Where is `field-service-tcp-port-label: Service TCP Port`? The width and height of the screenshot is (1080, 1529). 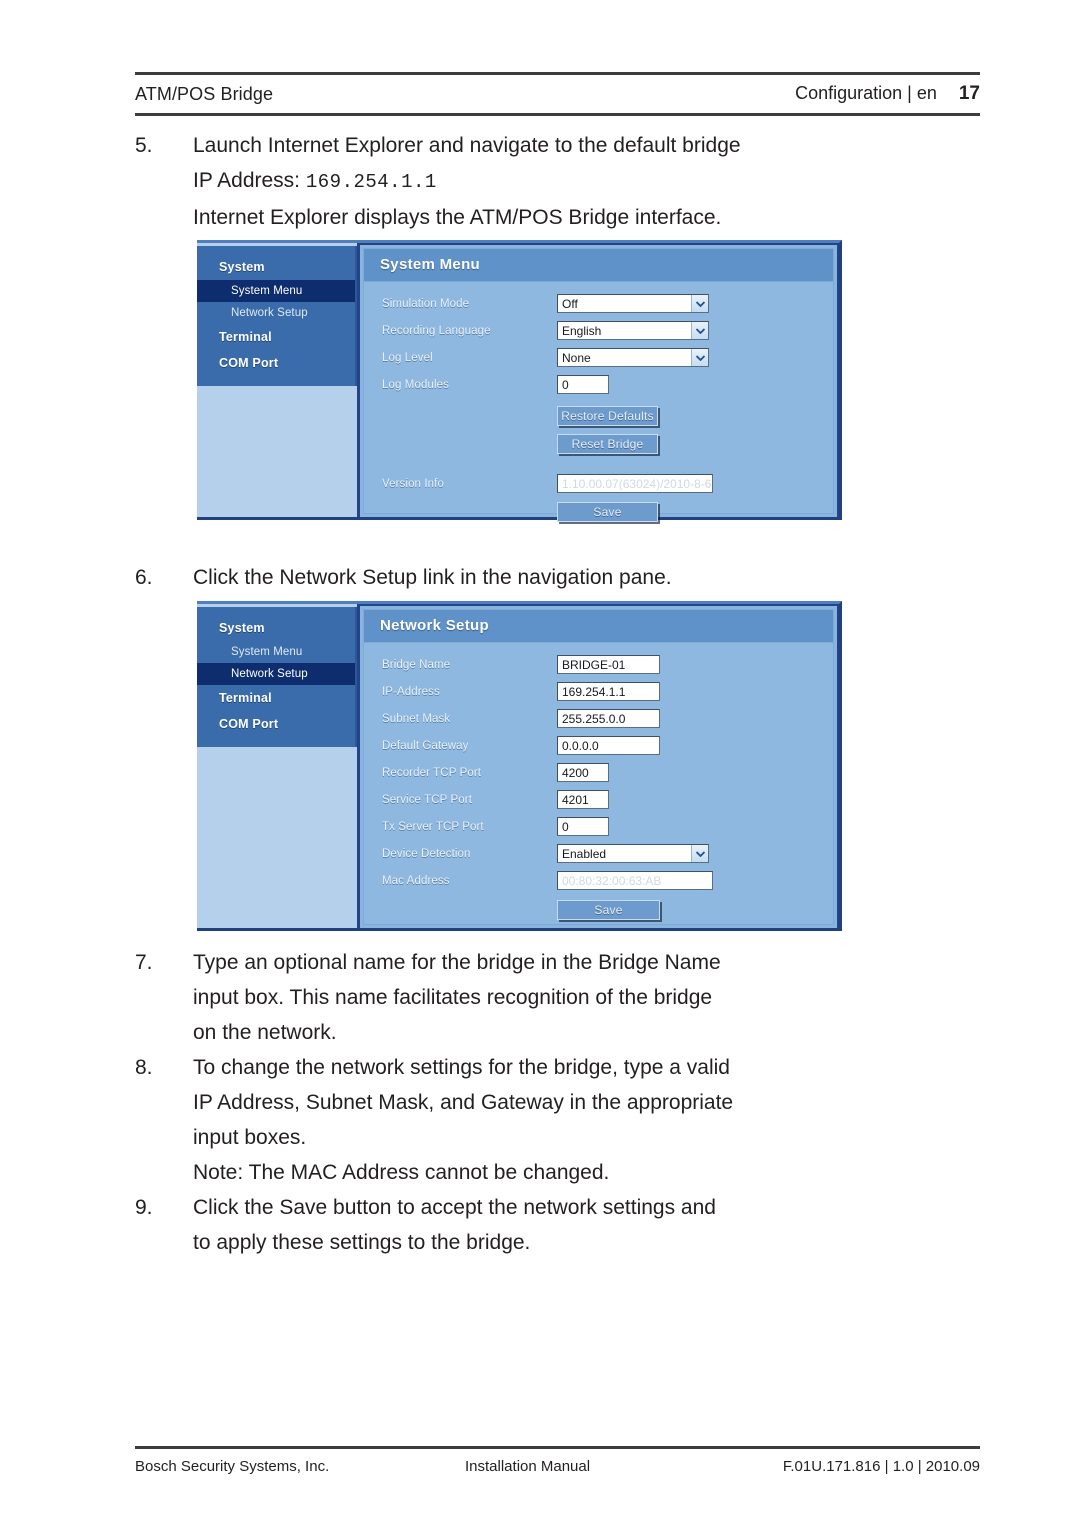 field-service-tcp-port-label: Service TCP Port is located at coordinates (427, 799).